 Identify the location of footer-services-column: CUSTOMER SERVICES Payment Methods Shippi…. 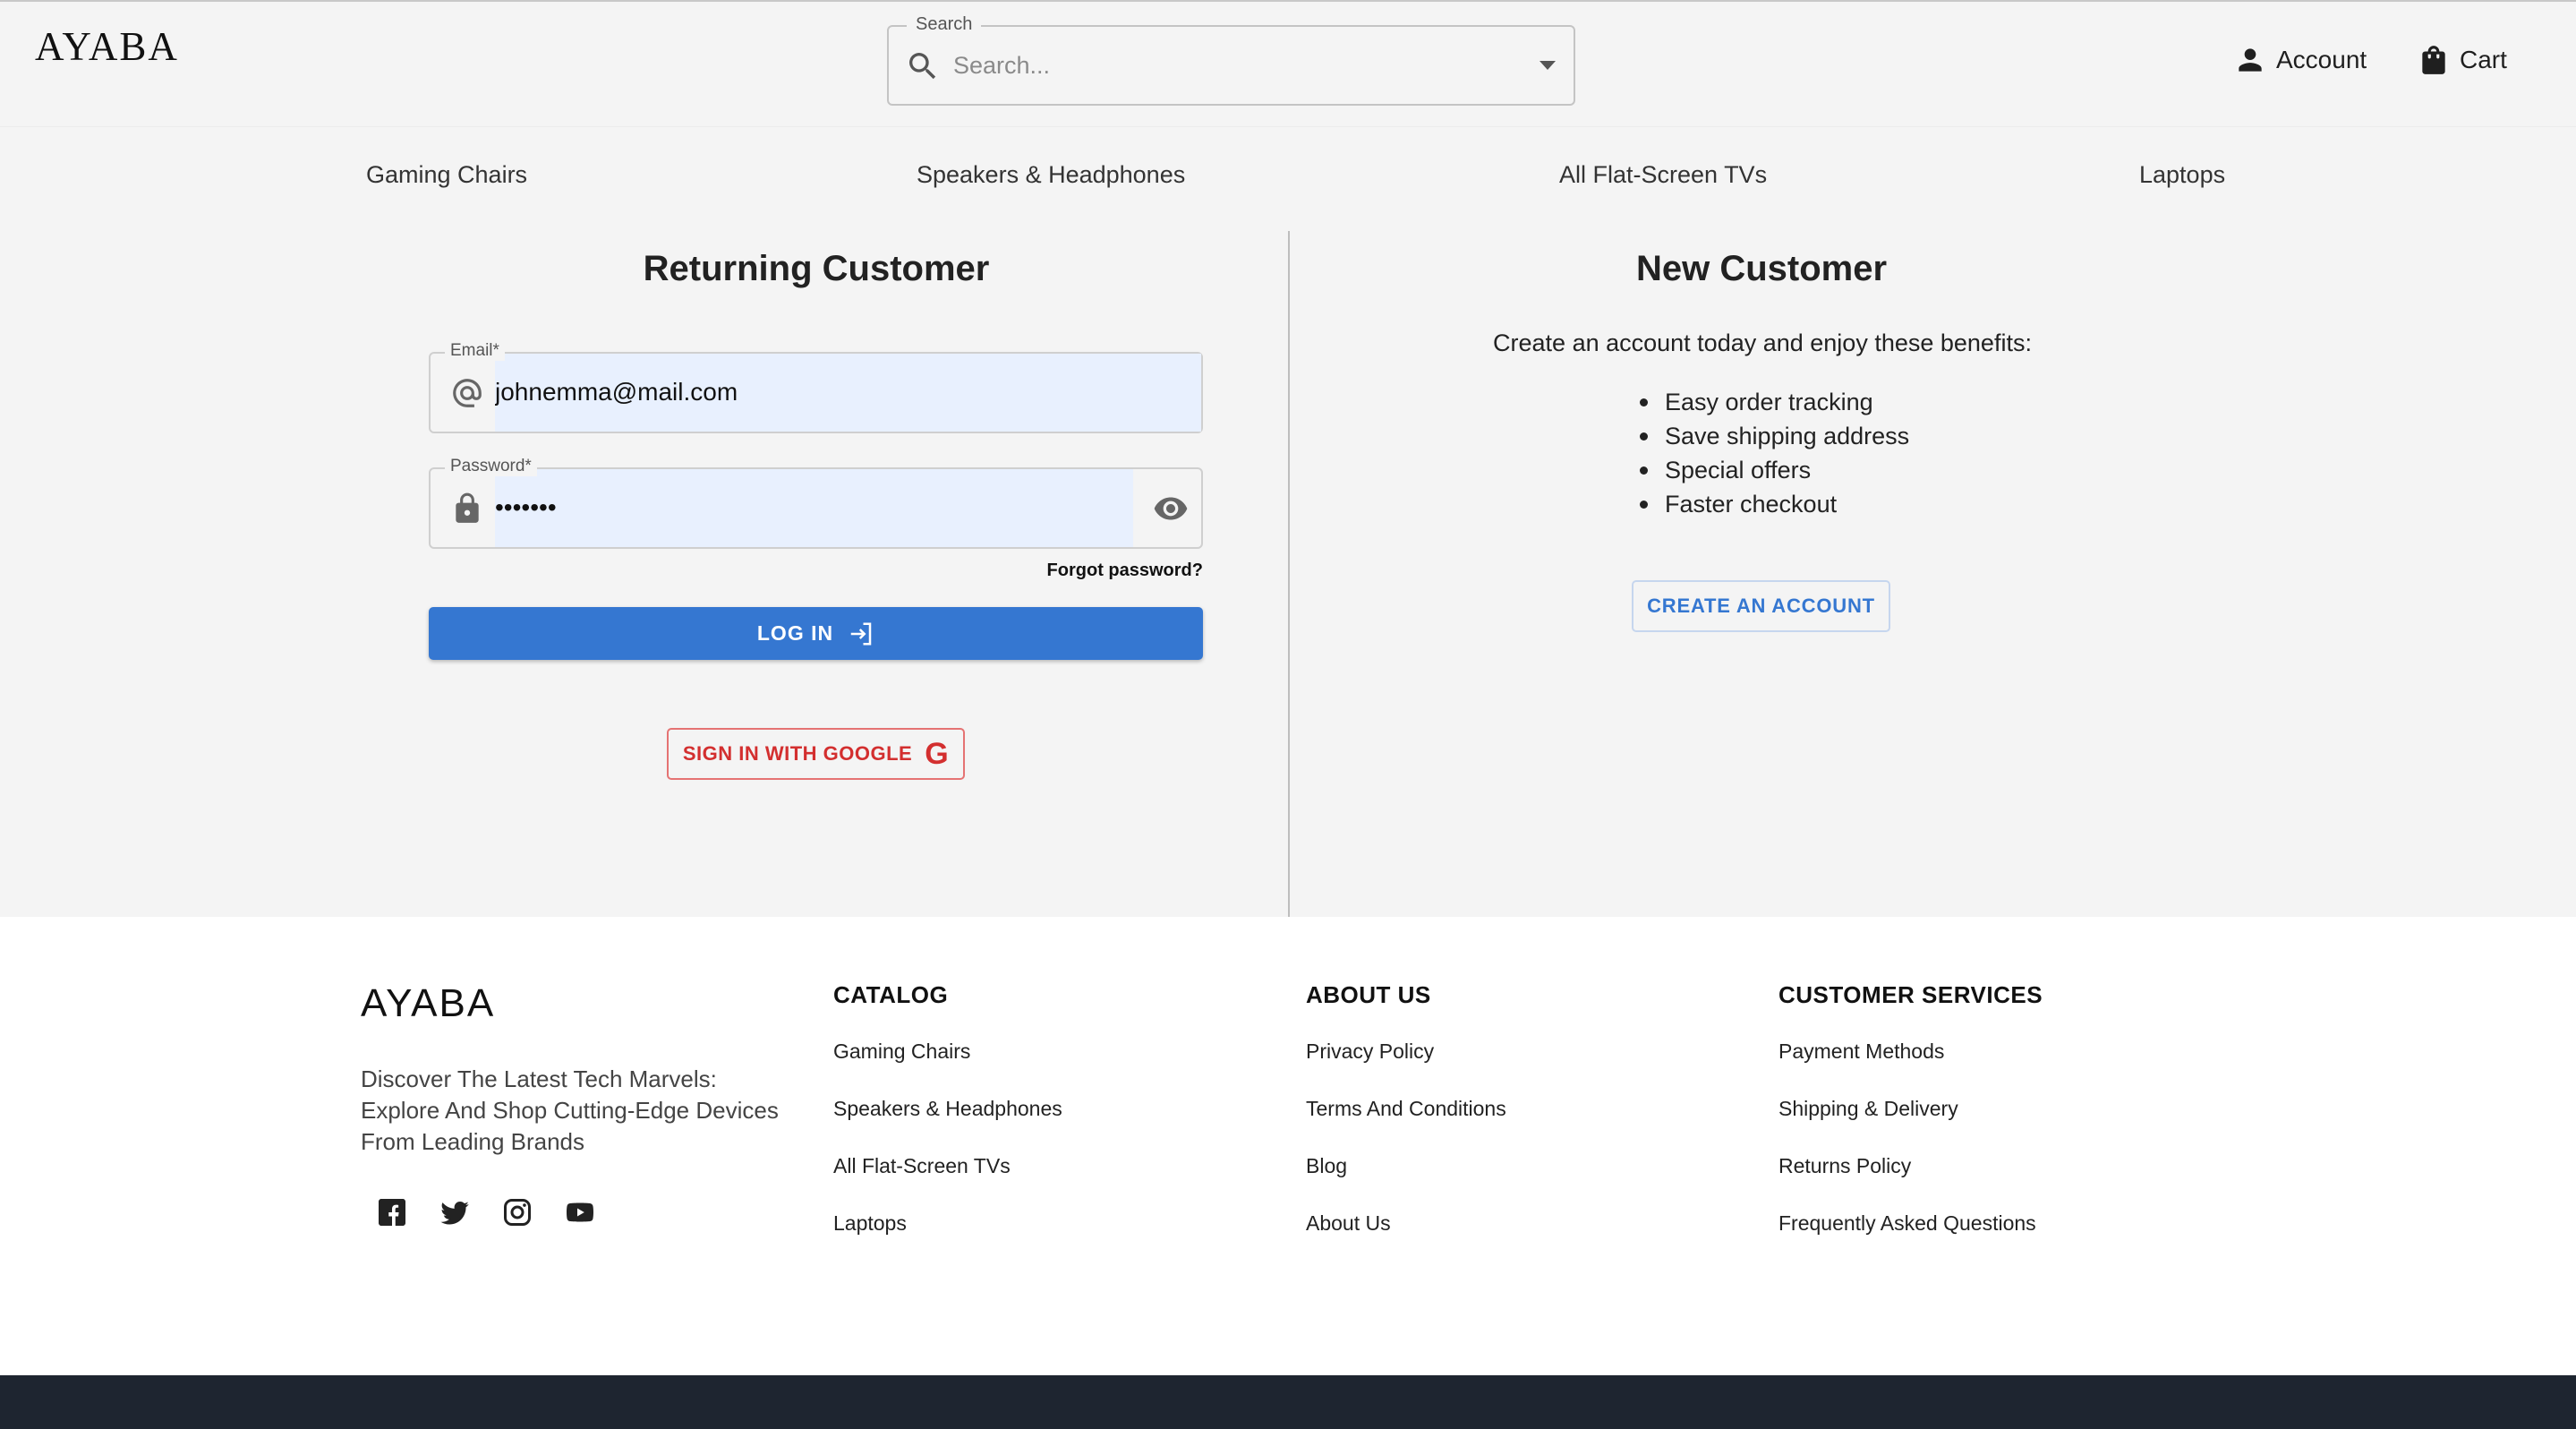
(1910, 1125).